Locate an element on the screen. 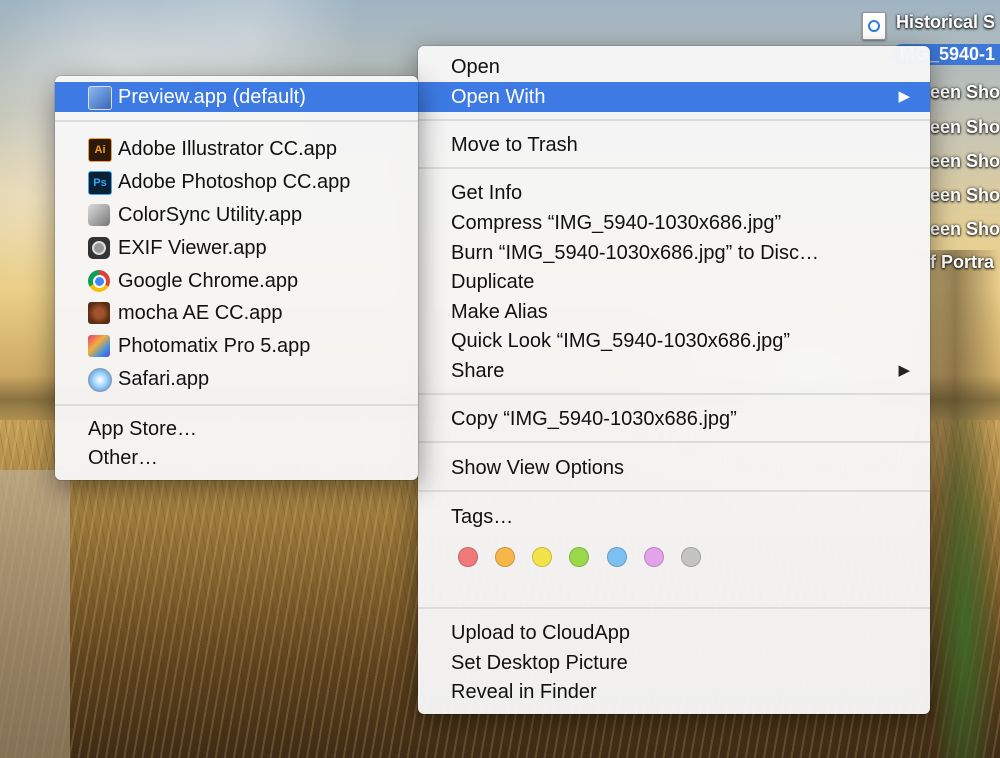  tag-green-dot is located at coordinates (579, 557).